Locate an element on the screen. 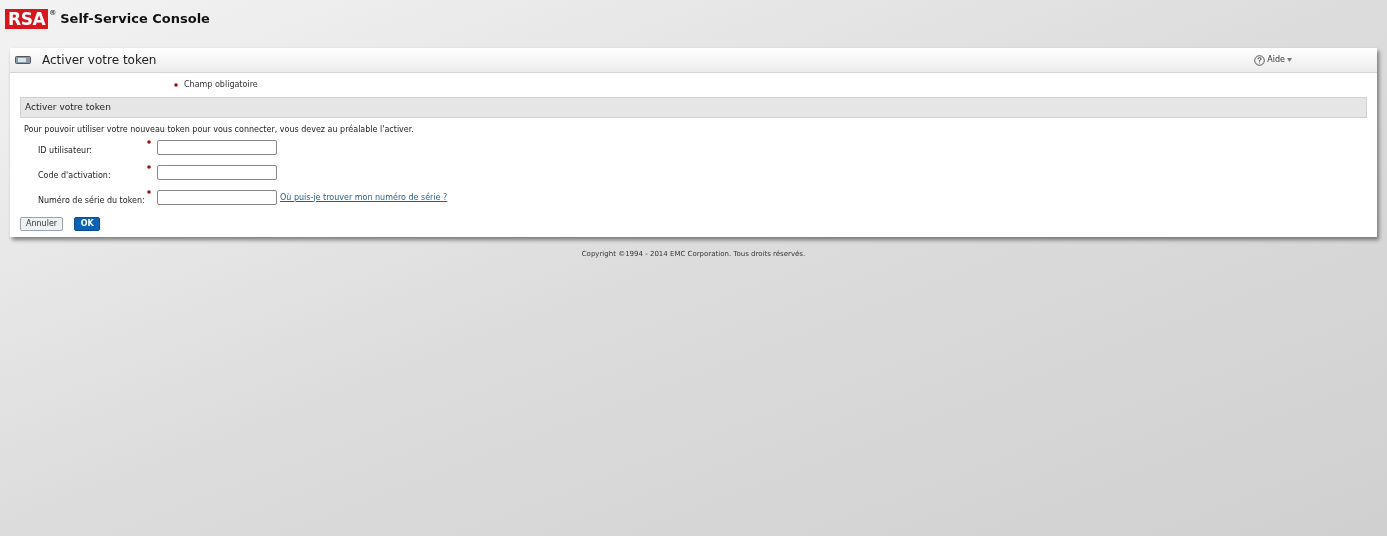 Image resolution: width=1387 pixels, height=536 pixels. logo-mark: RSA is located at coordinates (27, 19).